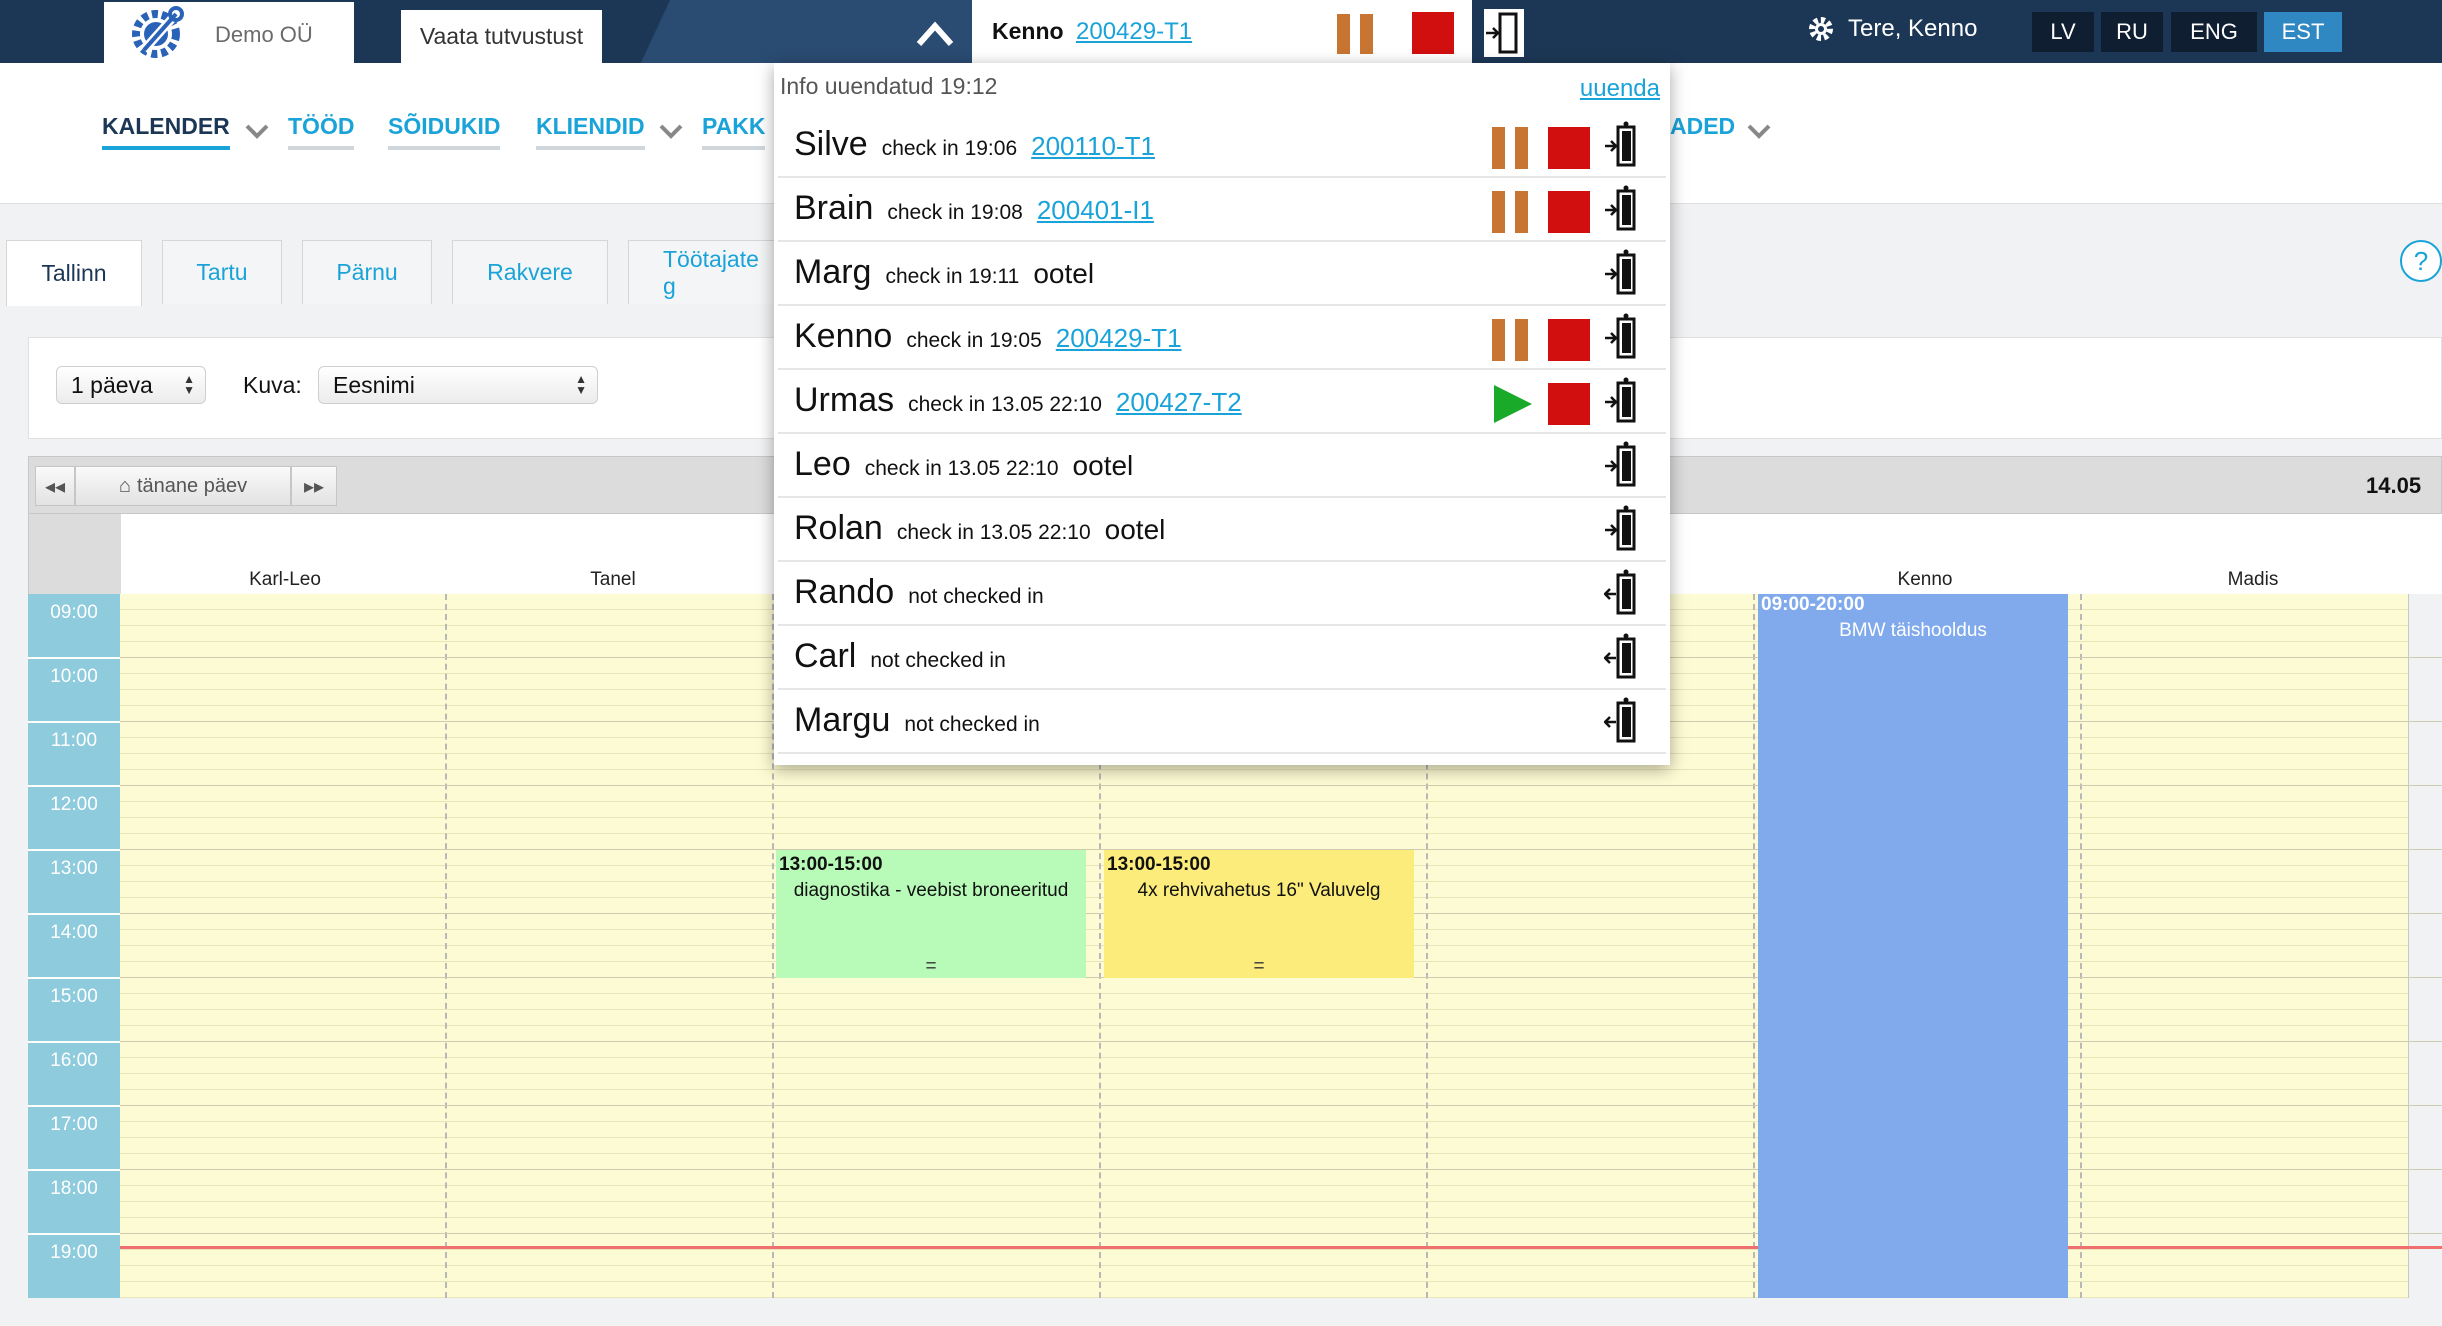  What do you see at coordinates (321, 131) in the screenshot?
I see `nav-tood: TÖÖD` at bounding box center [321, 131].